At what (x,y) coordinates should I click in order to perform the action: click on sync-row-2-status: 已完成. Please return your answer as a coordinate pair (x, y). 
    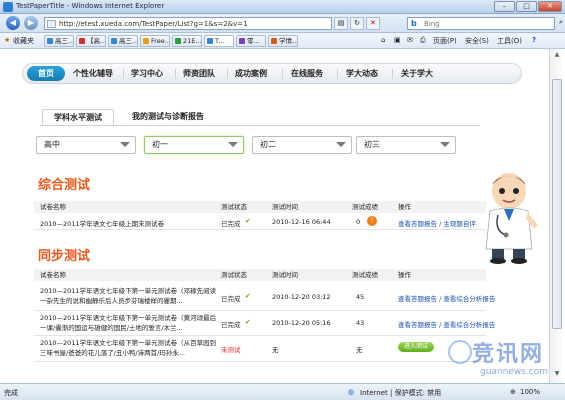
    Looking at the image, I should click on (231, 325).